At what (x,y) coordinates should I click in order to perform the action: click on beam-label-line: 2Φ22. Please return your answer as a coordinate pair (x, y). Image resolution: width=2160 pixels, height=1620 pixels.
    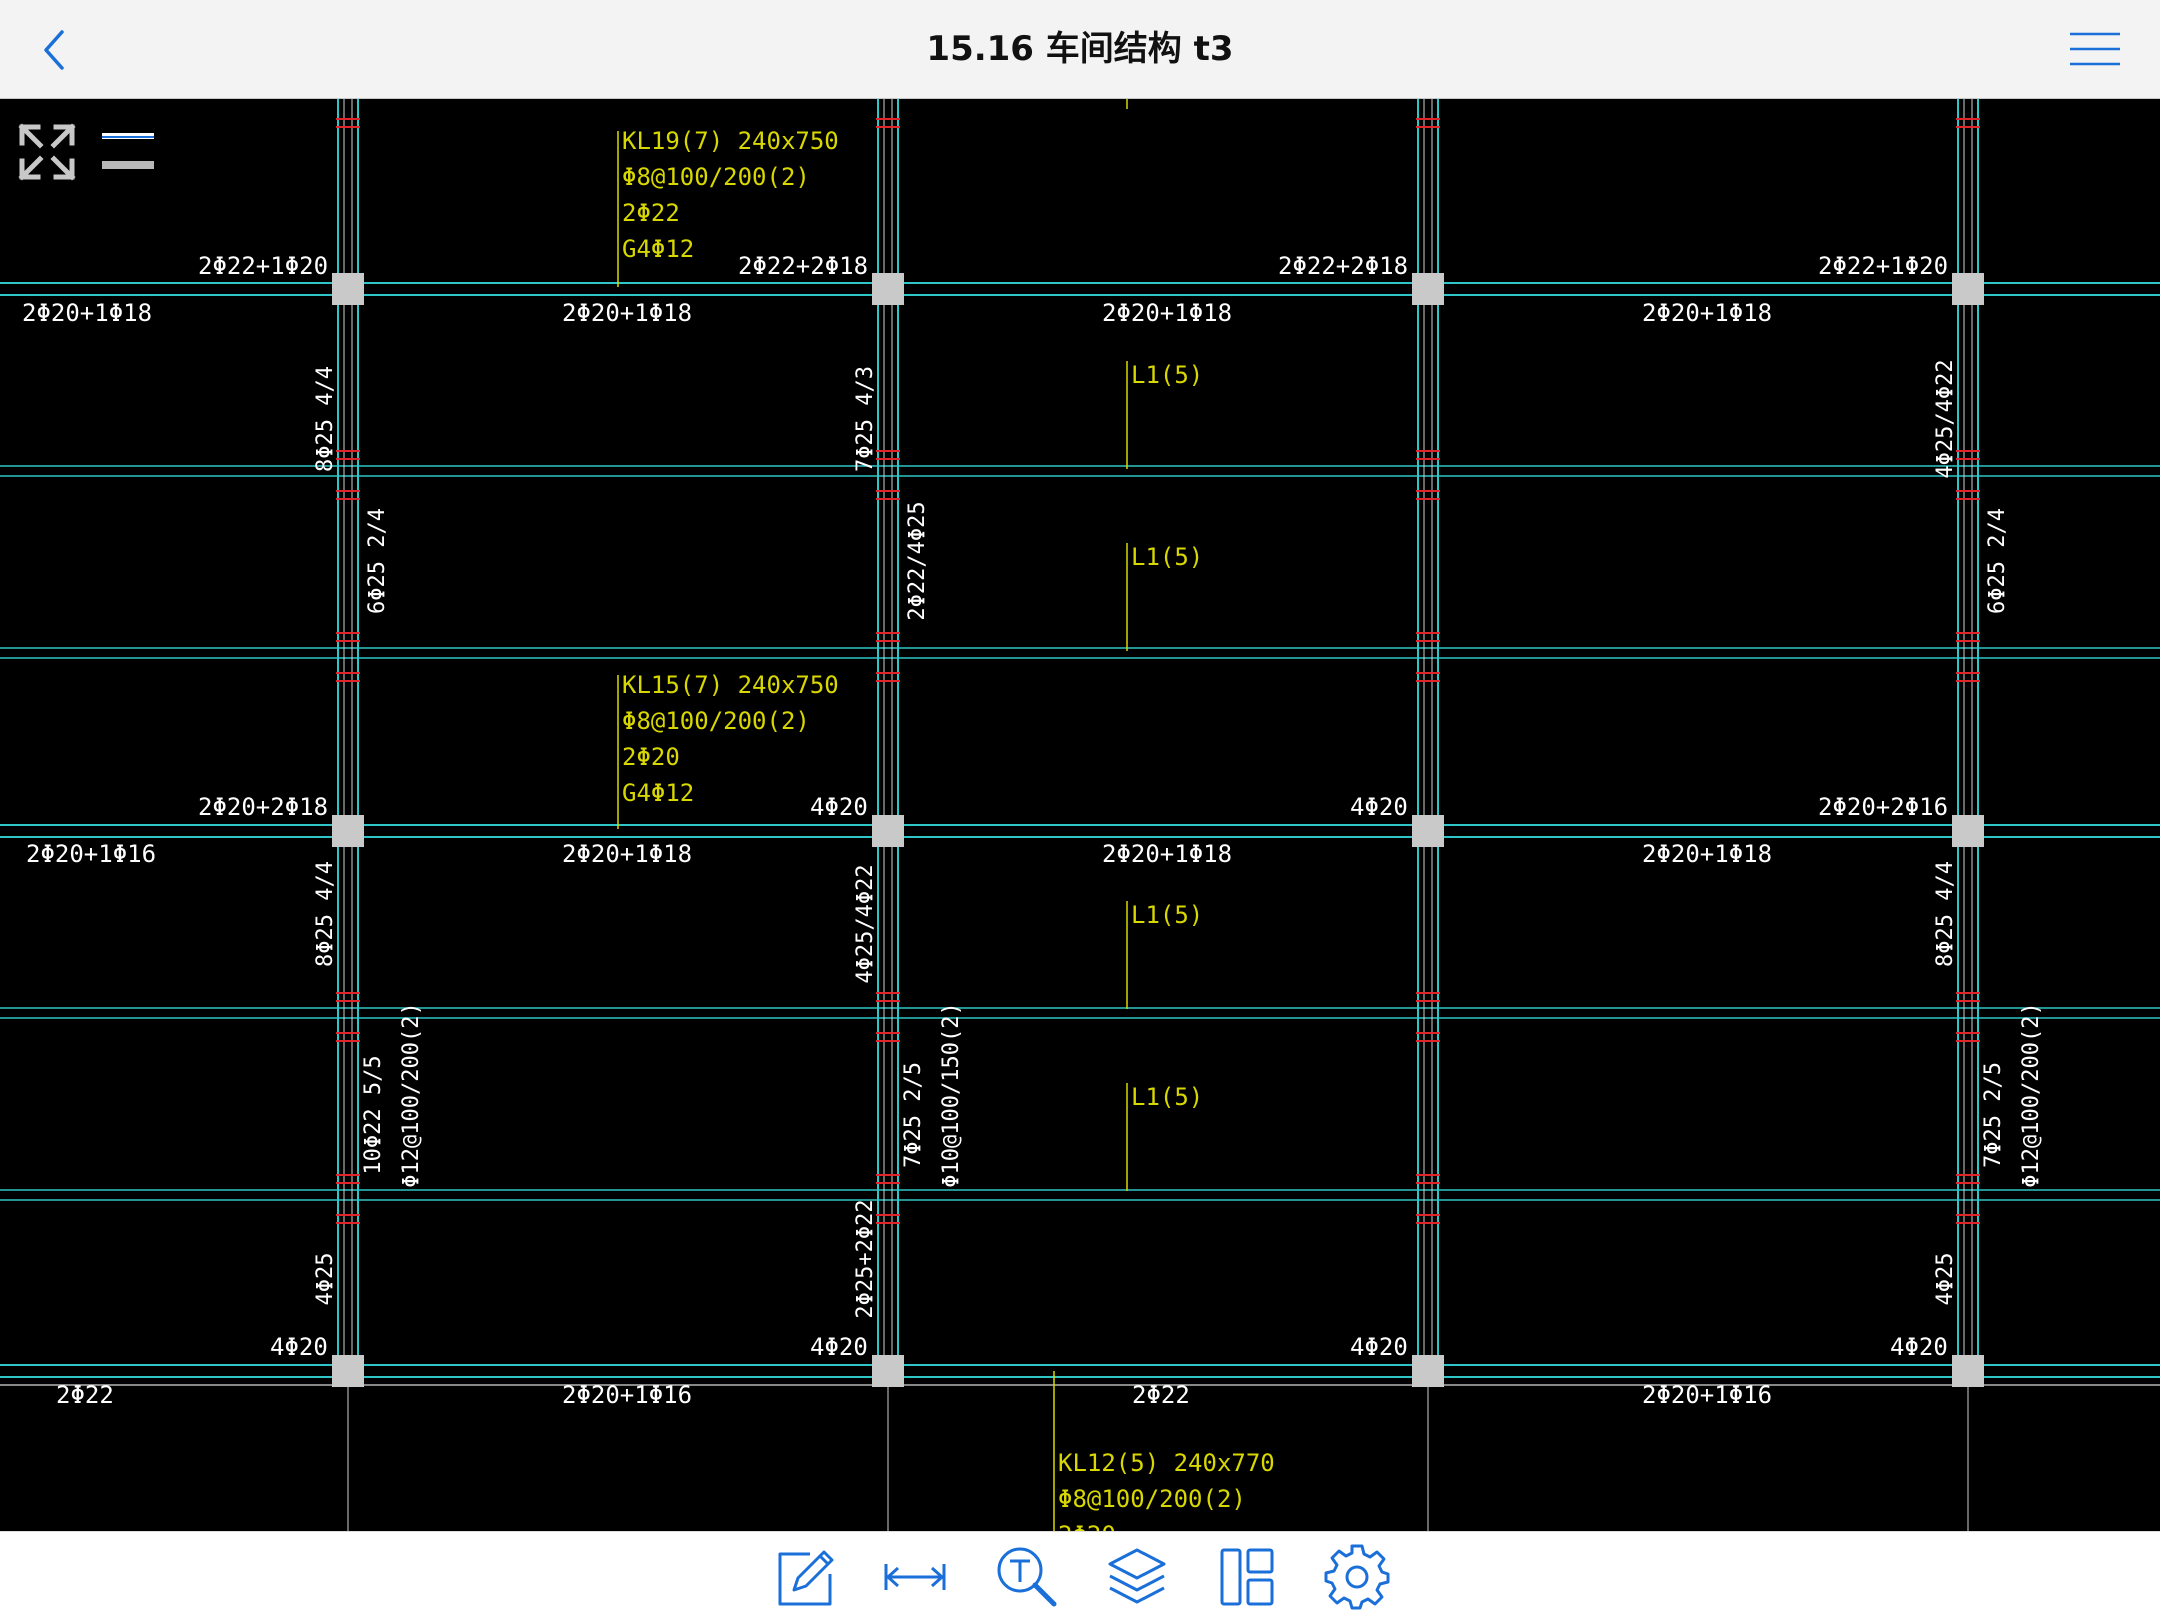
    Looking at the image, I should click on (651, 213).